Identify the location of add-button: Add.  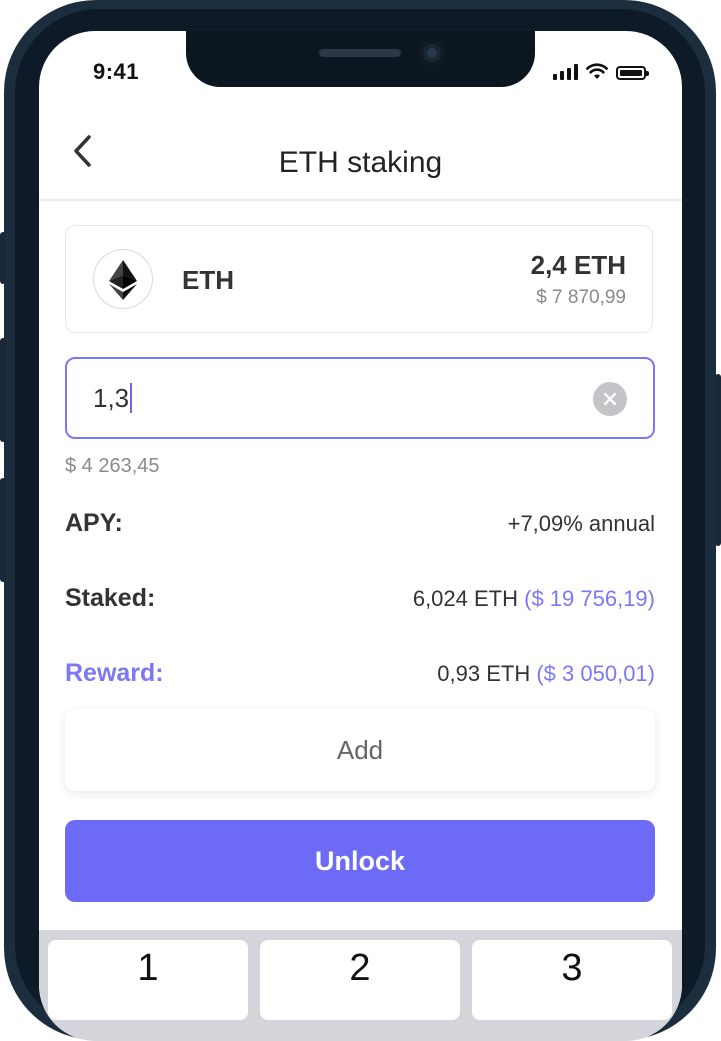
(360, 750).